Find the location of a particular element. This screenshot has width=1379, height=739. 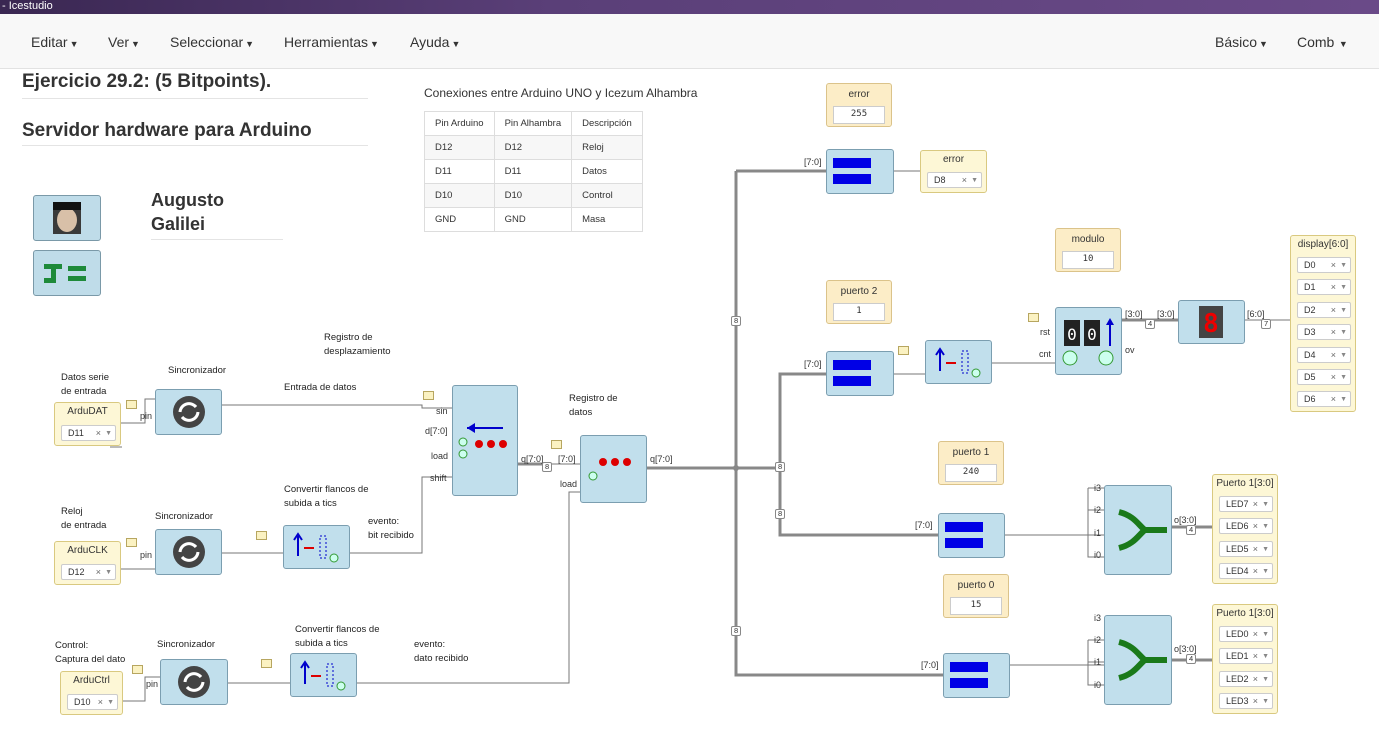

input-pin-arductrl: ArduCtrl D10 × ▼ is located at coordinates (91, 693).